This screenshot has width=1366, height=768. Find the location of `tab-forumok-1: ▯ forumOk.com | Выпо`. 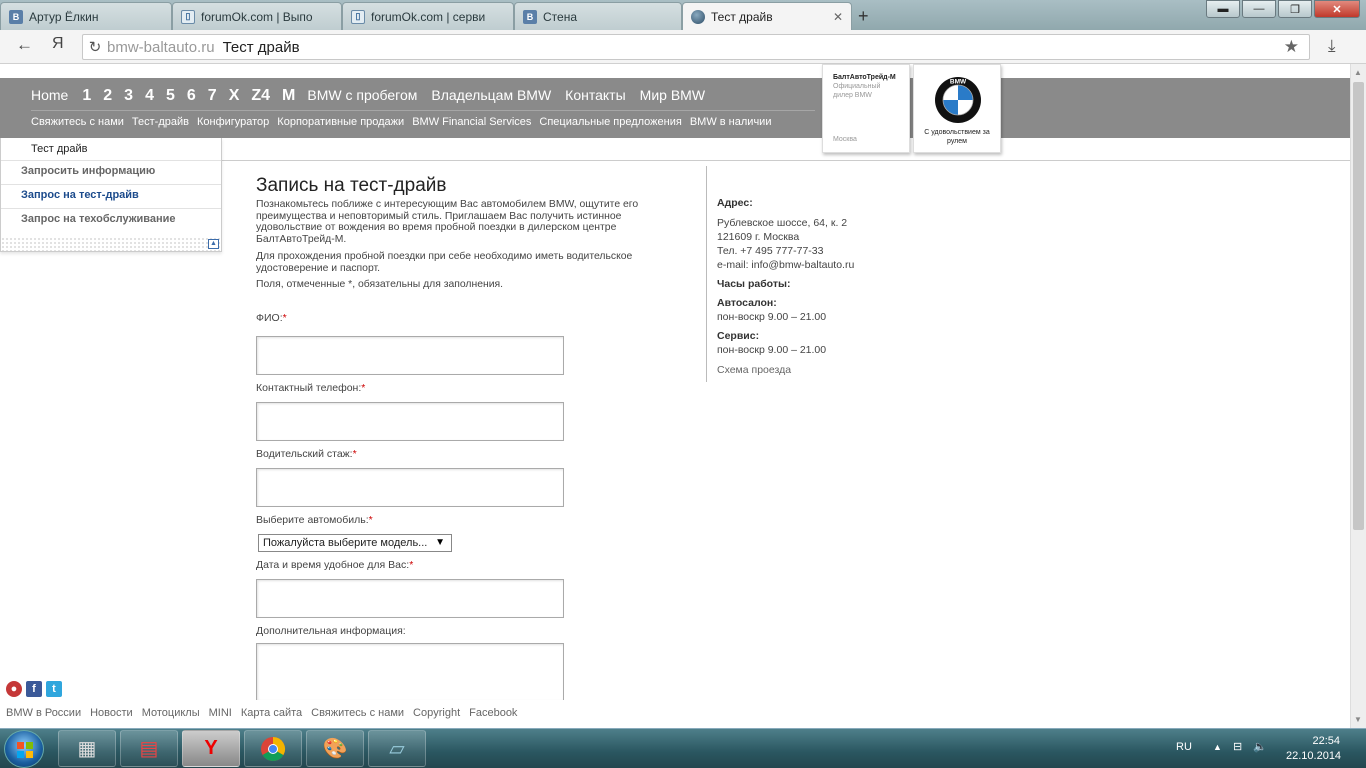

tab-forumok-1: ▯ forumOk.com | Выпо is located at coordinates (257, 16).